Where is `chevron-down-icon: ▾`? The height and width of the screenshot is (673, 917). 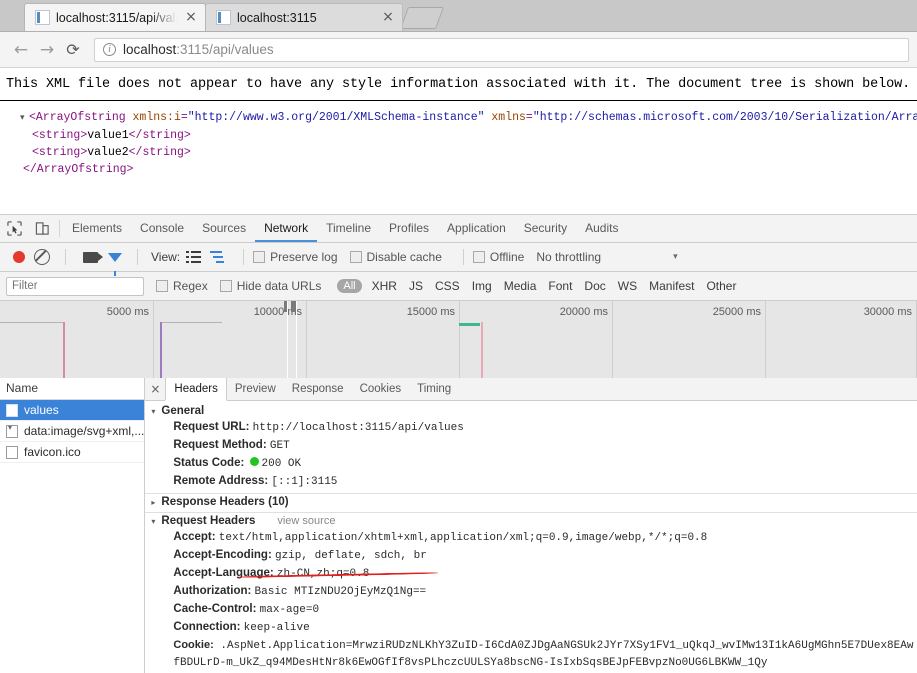 chevron-down-icon: ▾ is located at coordinates (675, 257).